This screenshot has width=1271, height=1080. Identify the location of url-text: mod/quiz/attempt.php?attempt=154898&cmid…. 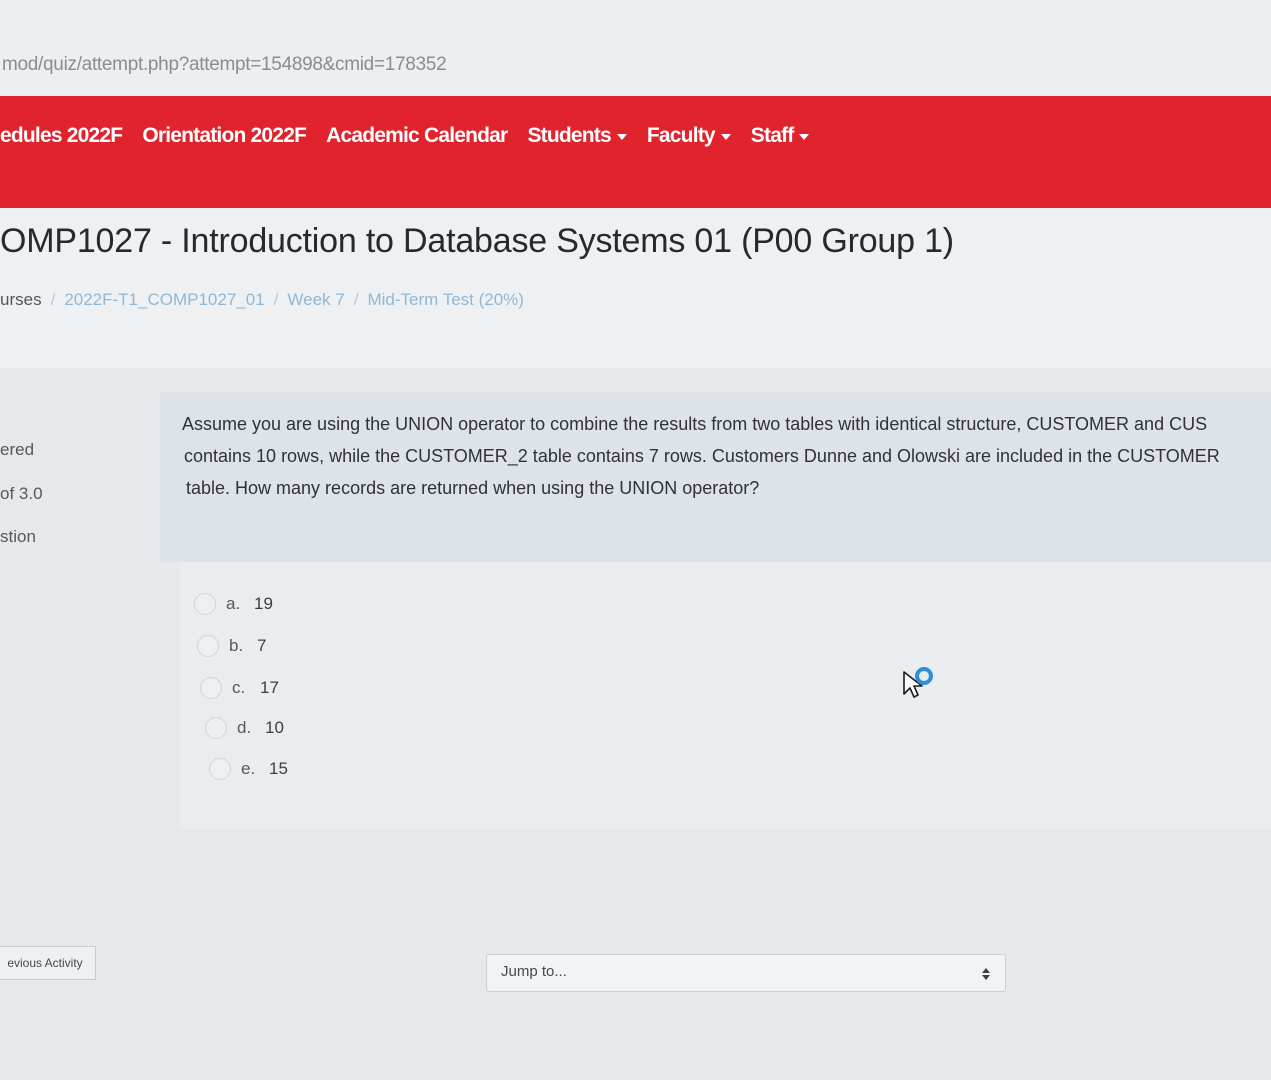
(224, 65).